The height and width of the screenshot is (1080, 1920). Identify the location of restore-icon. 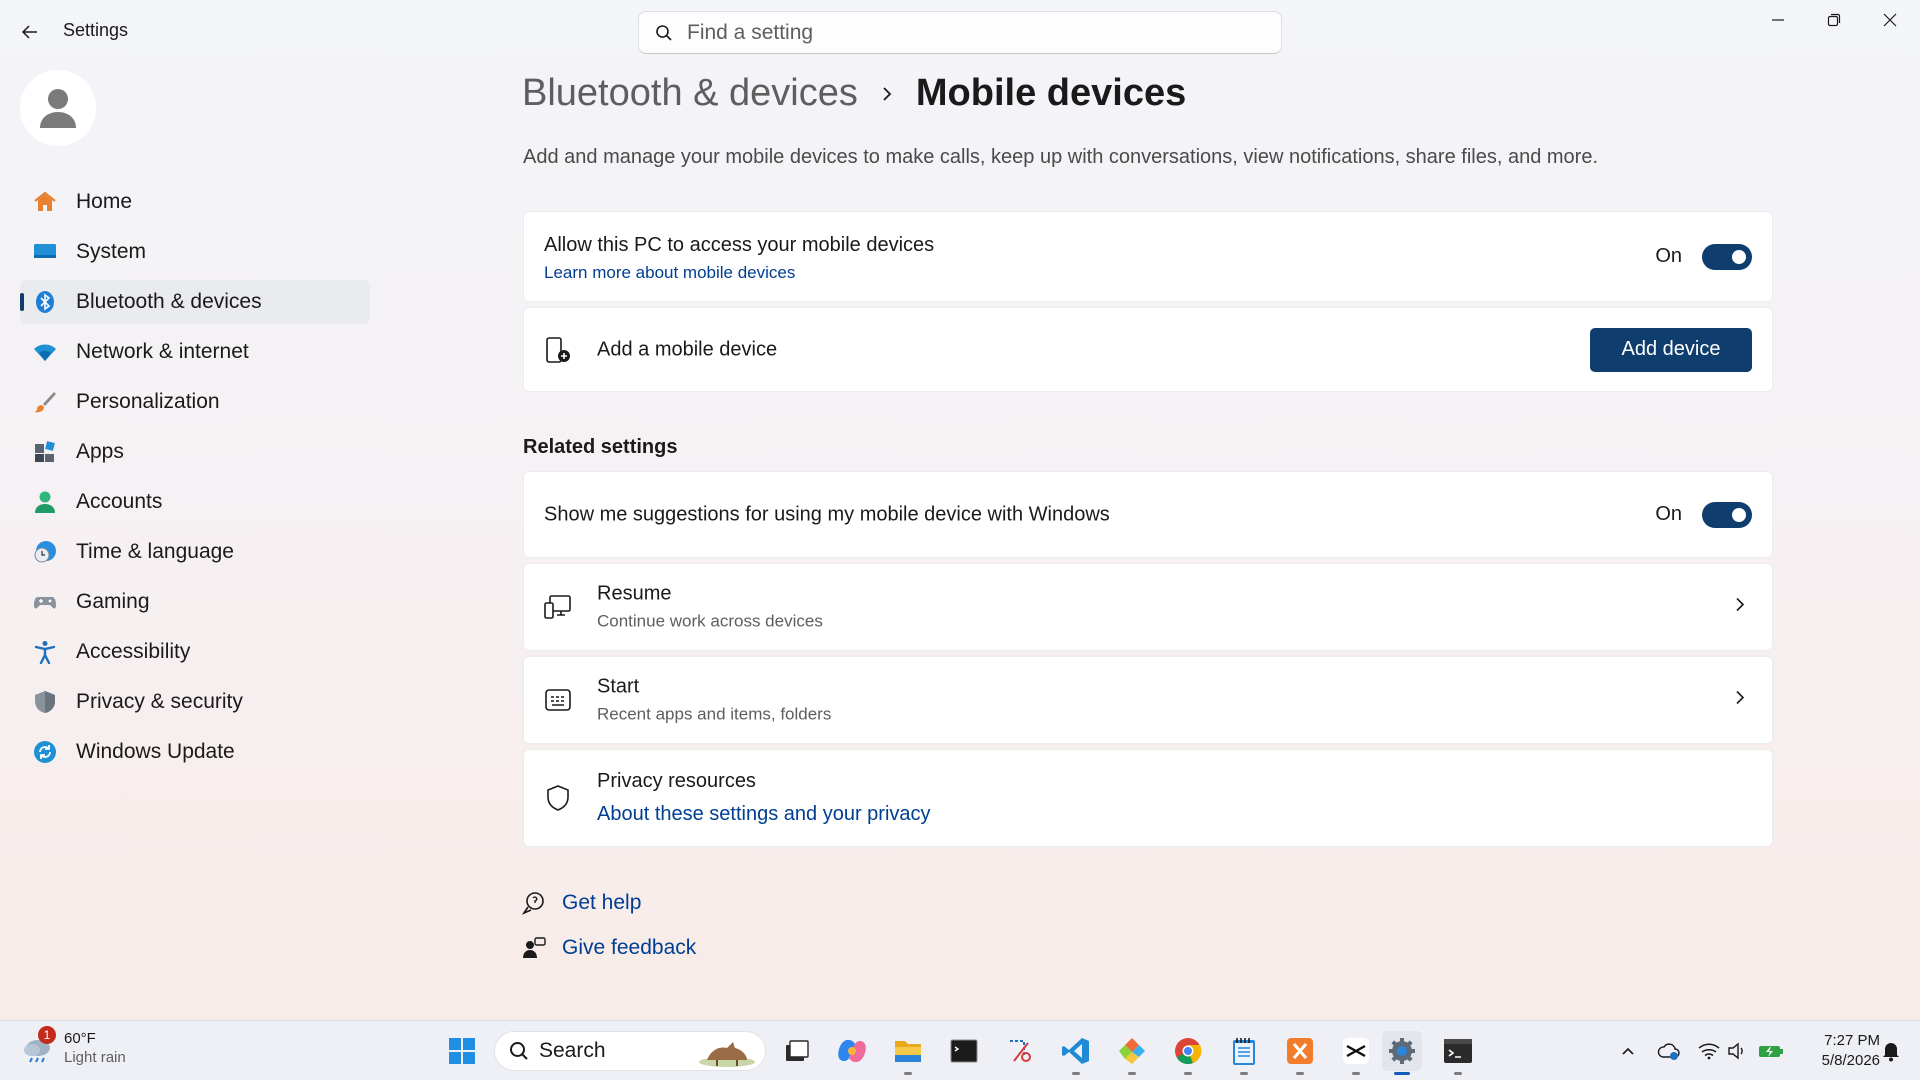
(1834, 20).